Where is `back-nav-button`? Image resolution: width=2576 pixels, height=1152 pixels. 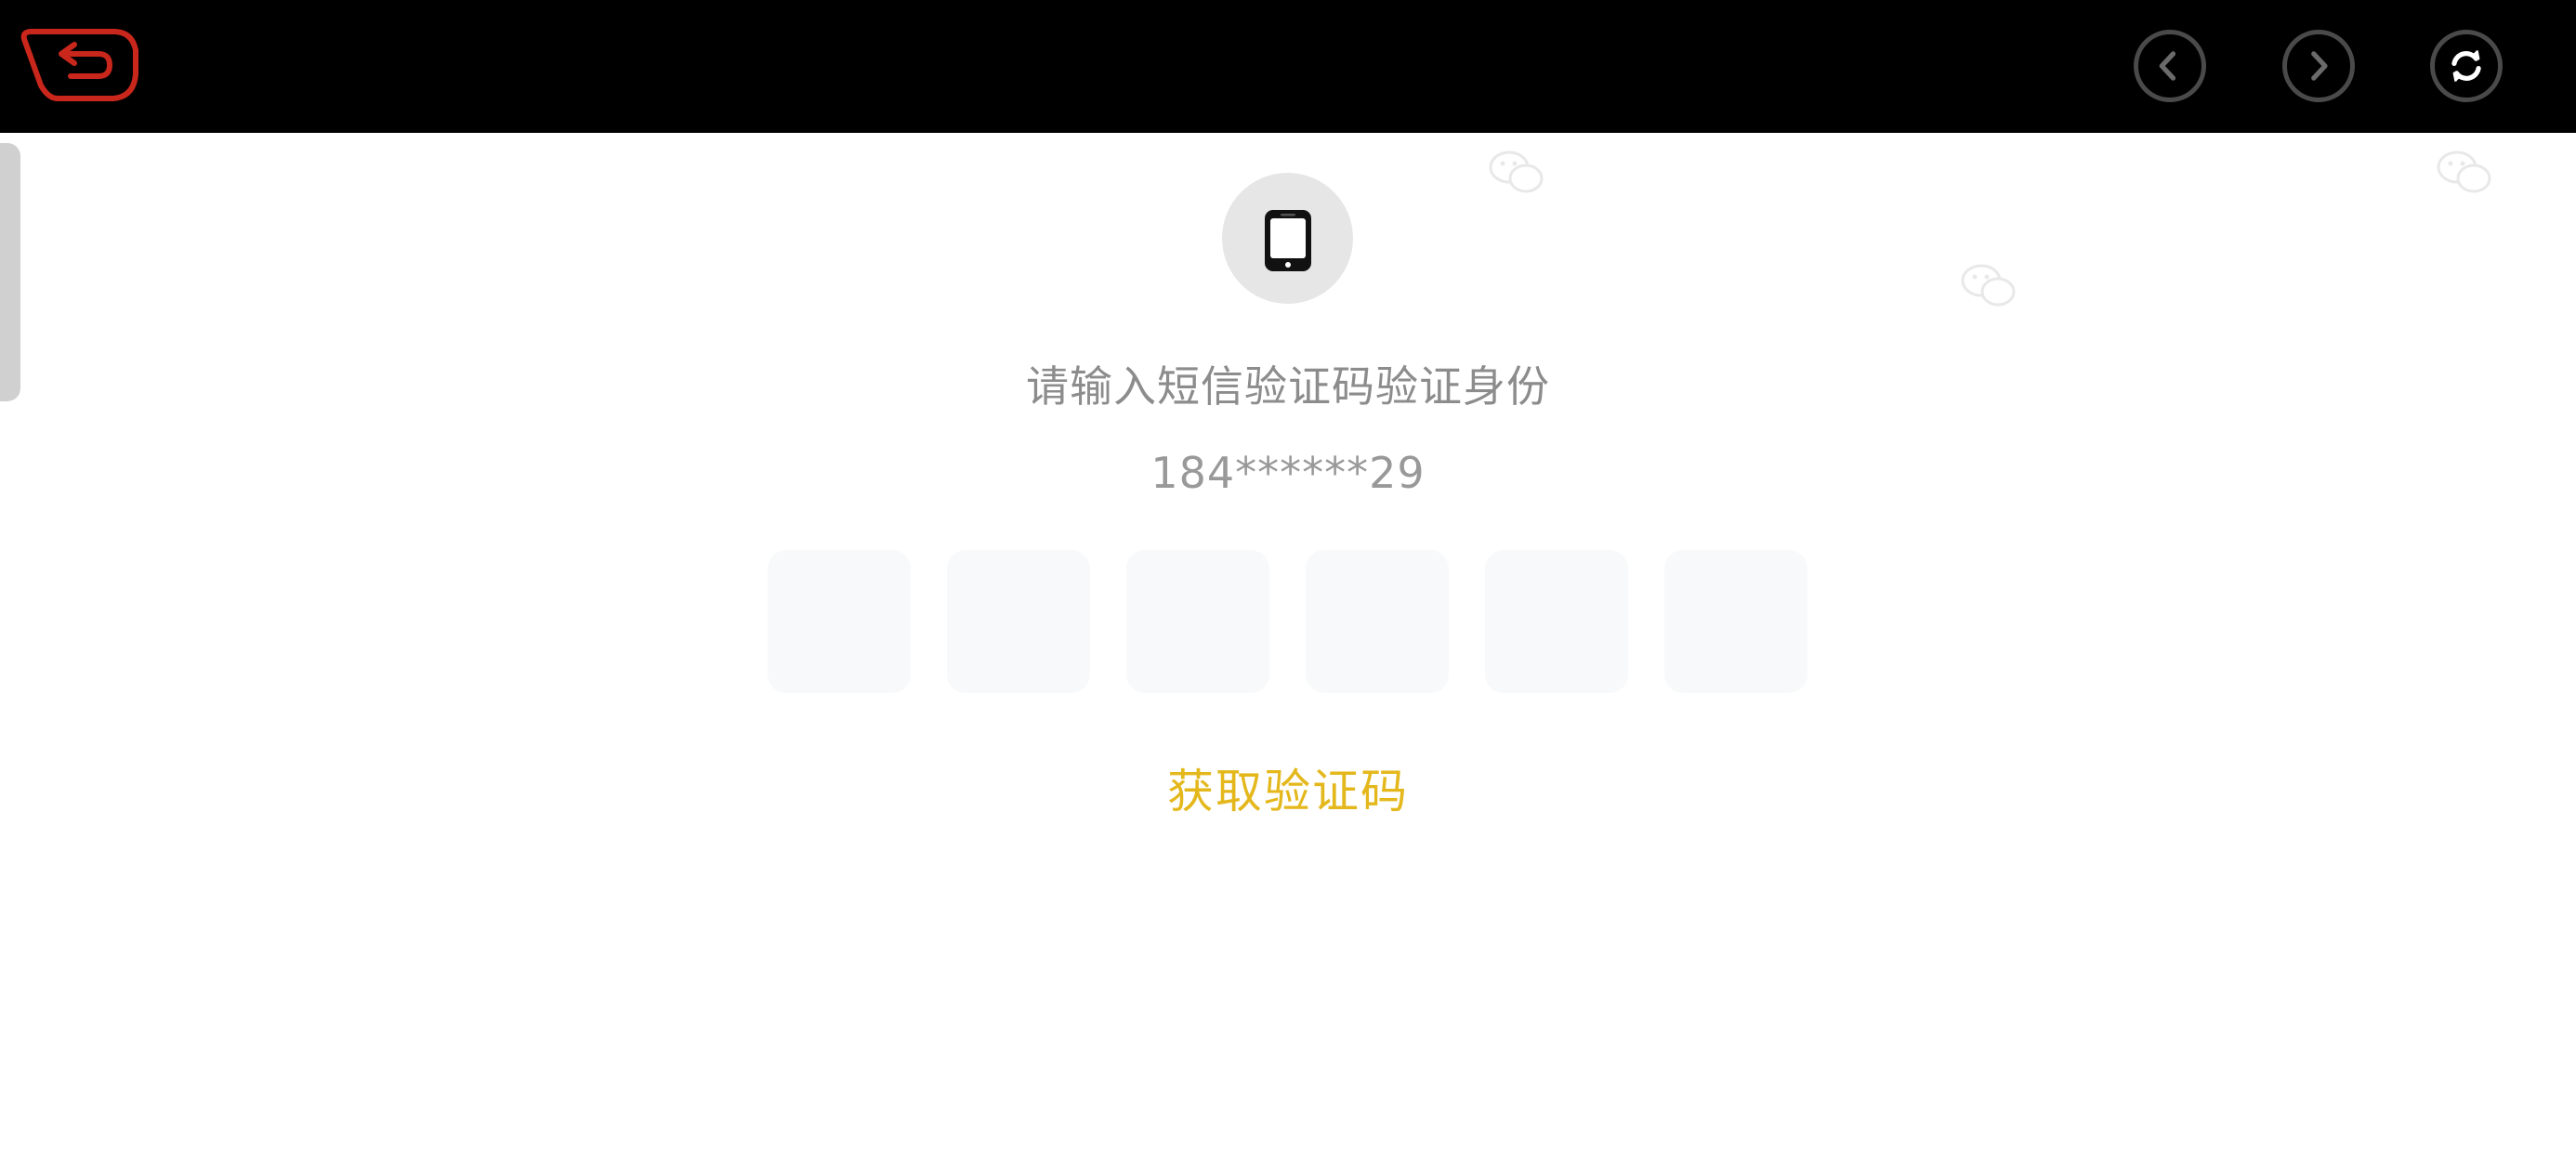
back-nav-button is located at coordinates (2170, 66).